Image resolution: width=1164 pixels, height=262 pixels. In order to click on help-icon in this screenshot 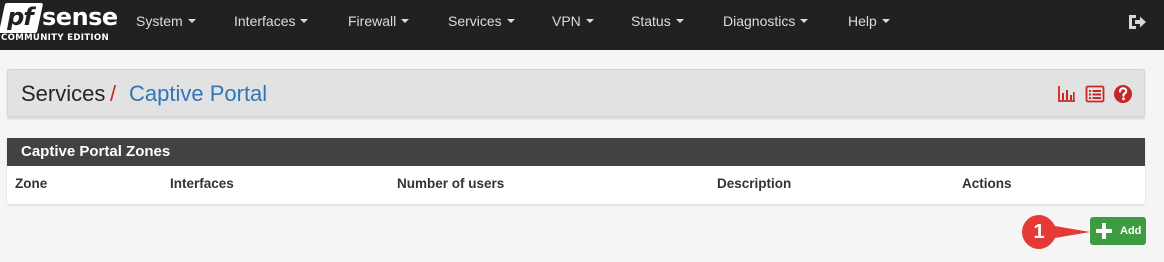, I will do `click(1123, 94)`.